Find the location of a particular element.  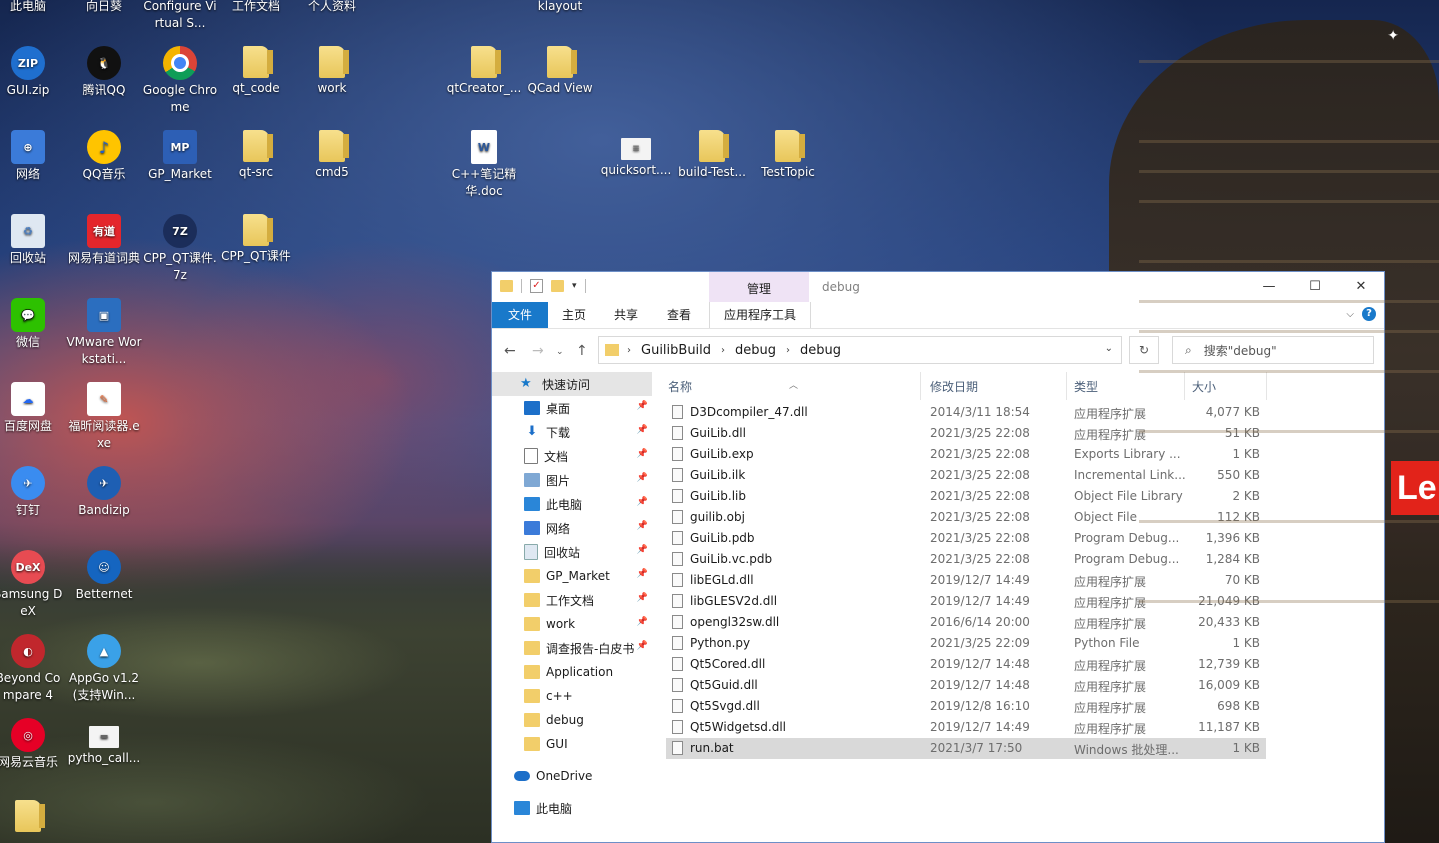

nav-item: 此电脑 📌 is located at coordinates (572, 504).